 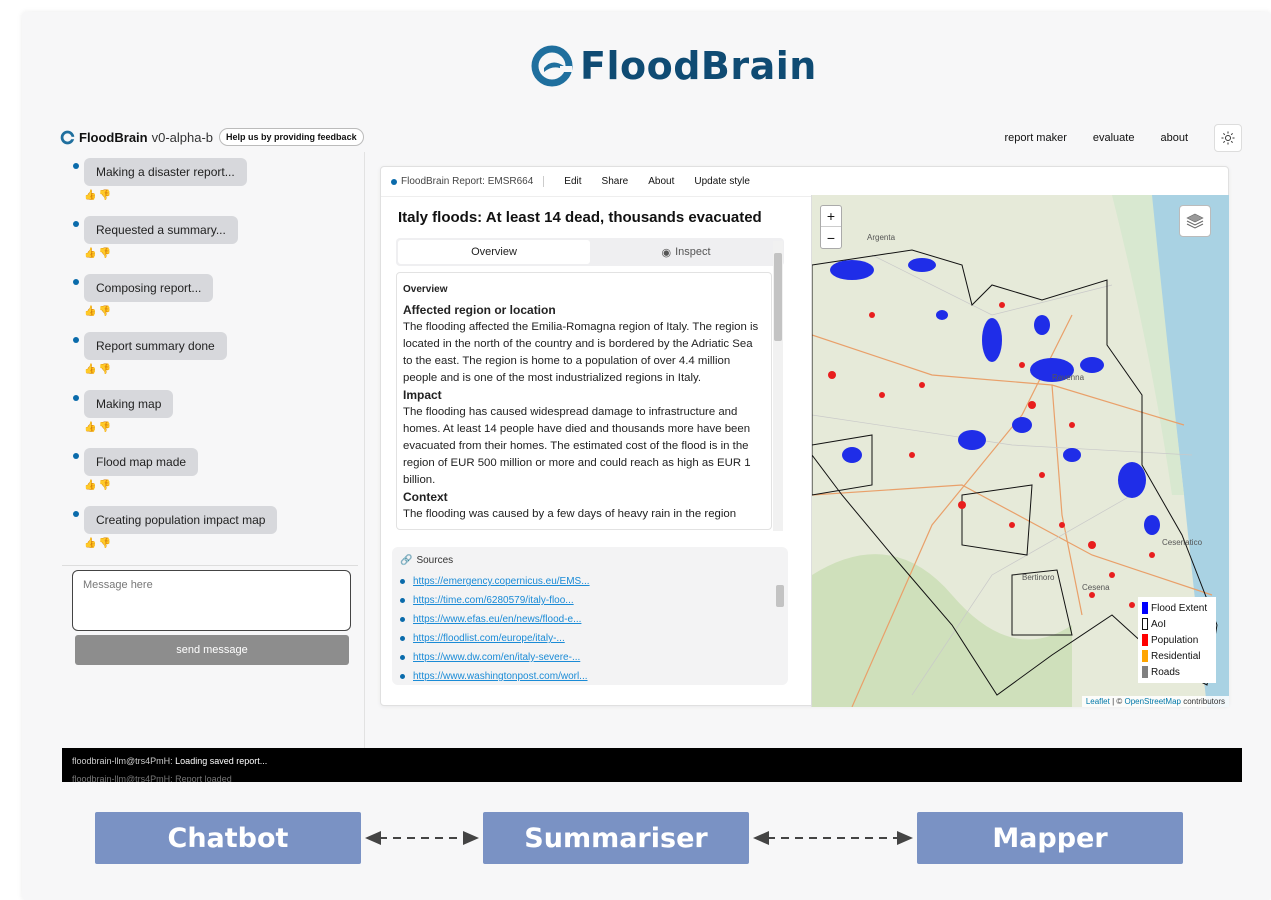 I want to click on menu-share: Share, so click(x=615, y=181).